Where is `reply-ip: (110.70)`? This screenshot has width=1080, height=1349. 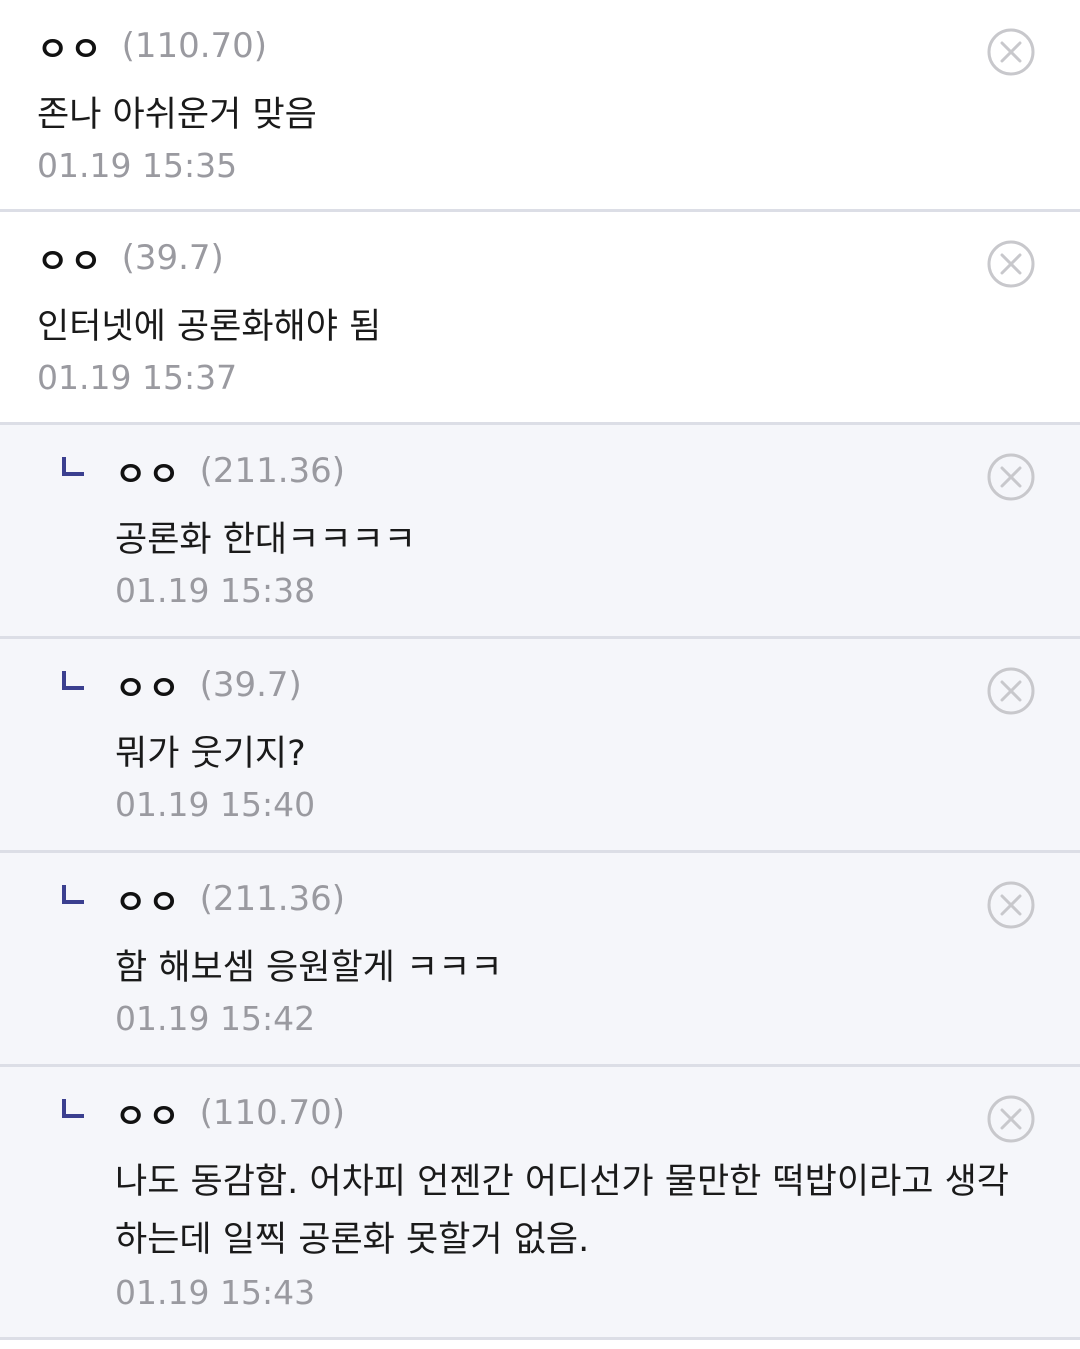
reply-ip: (110.70) is located at coordinates (272, 1113).